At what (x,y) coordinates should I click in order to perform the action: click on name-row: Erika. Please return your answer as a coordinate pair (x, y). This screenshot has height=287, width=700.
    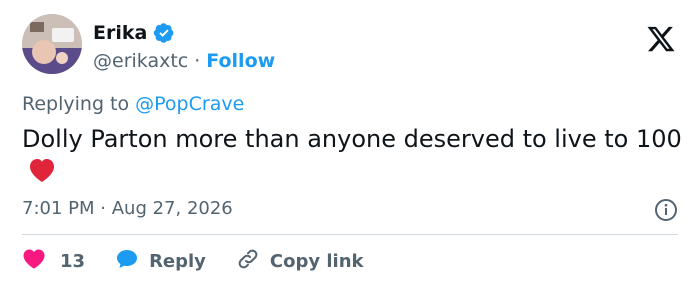
    Looking at the image, I should click on (184, 33).